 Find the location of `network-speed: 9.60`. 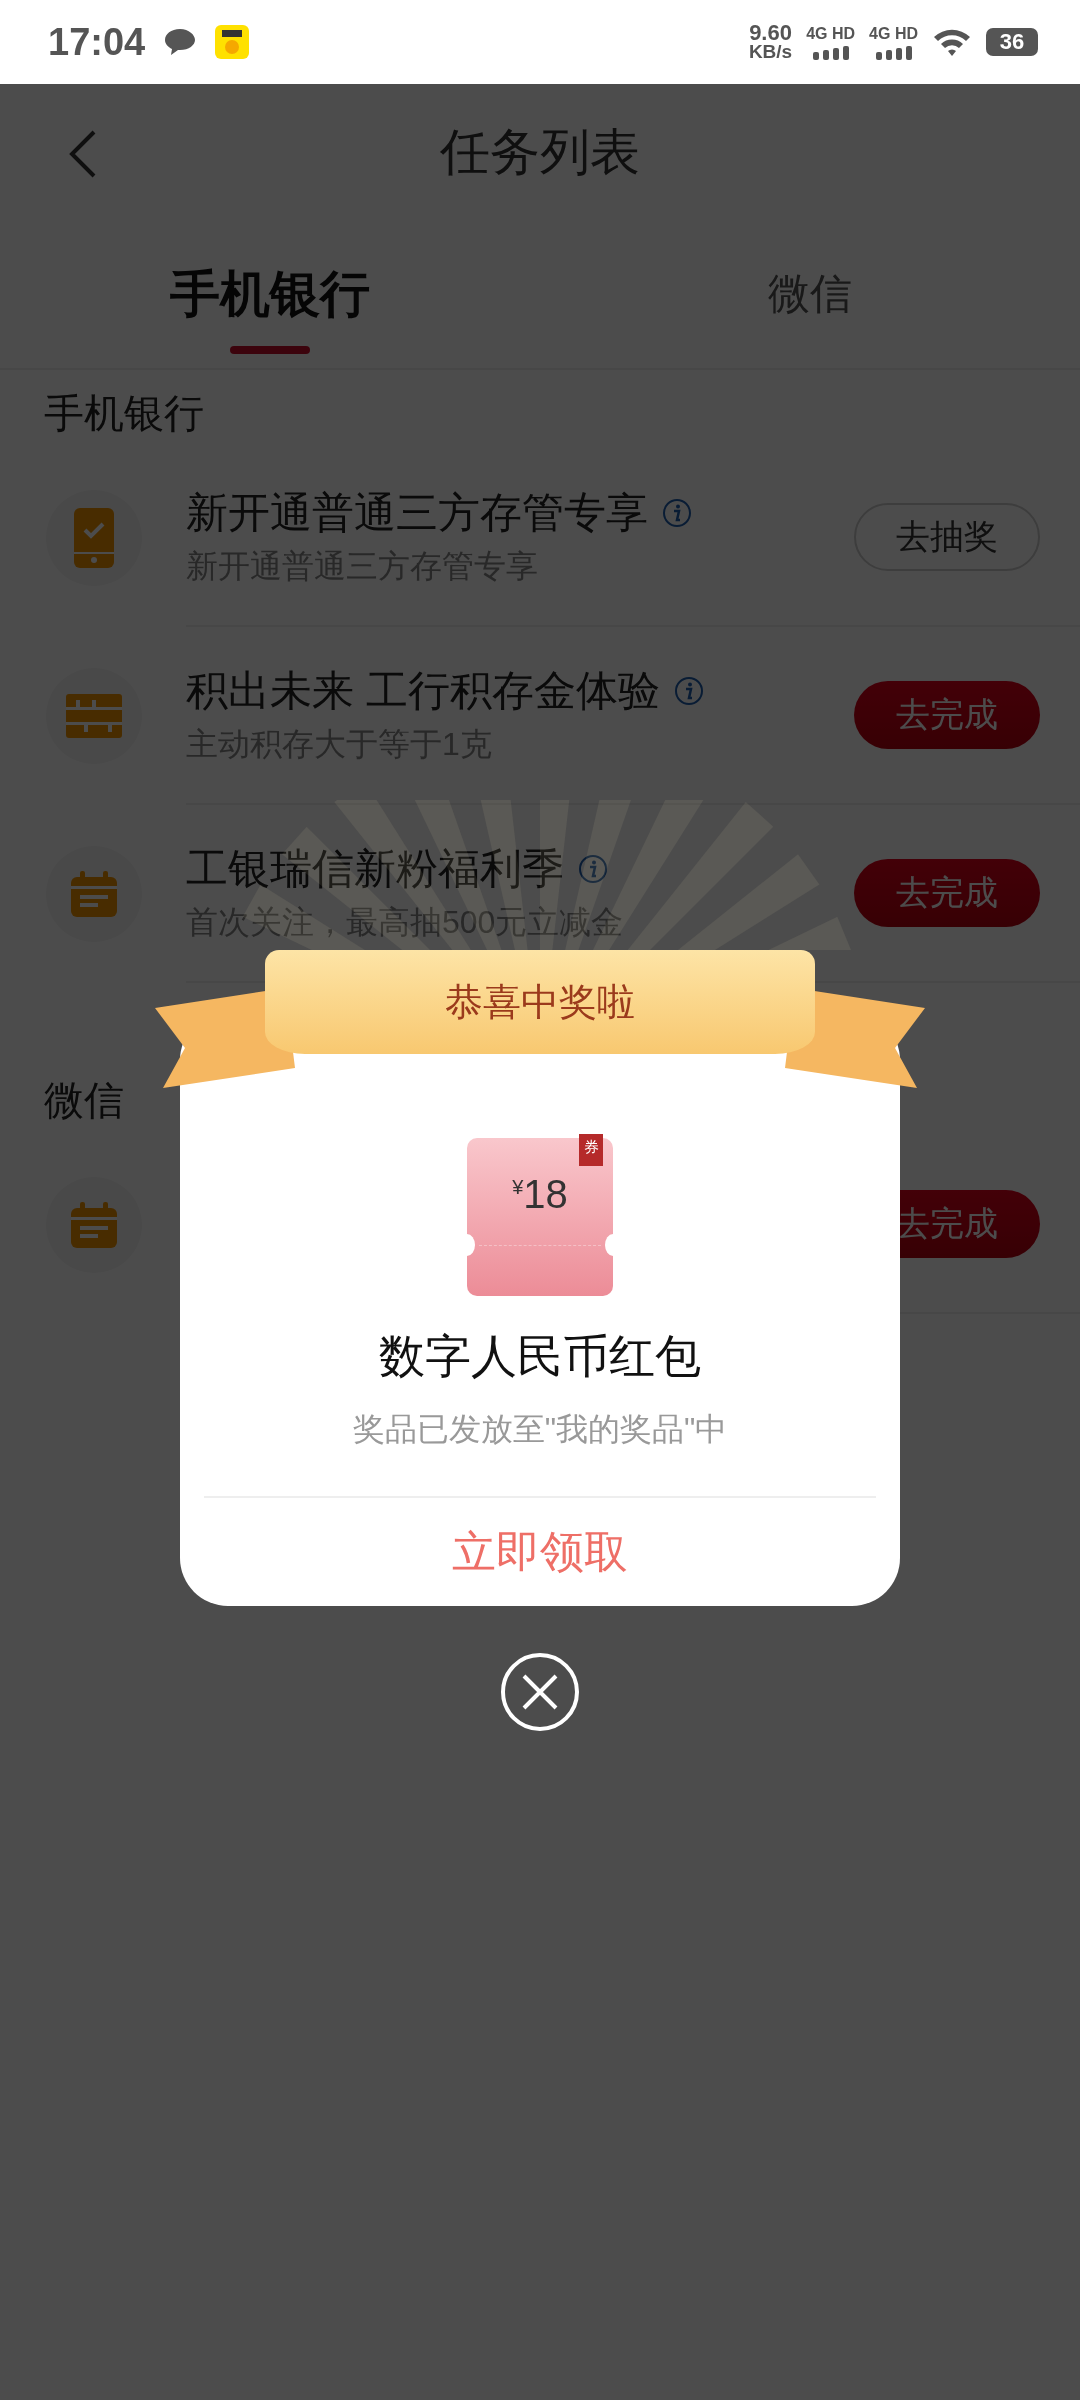

network-speed: 9.60 is located at coordinates (770, 32).